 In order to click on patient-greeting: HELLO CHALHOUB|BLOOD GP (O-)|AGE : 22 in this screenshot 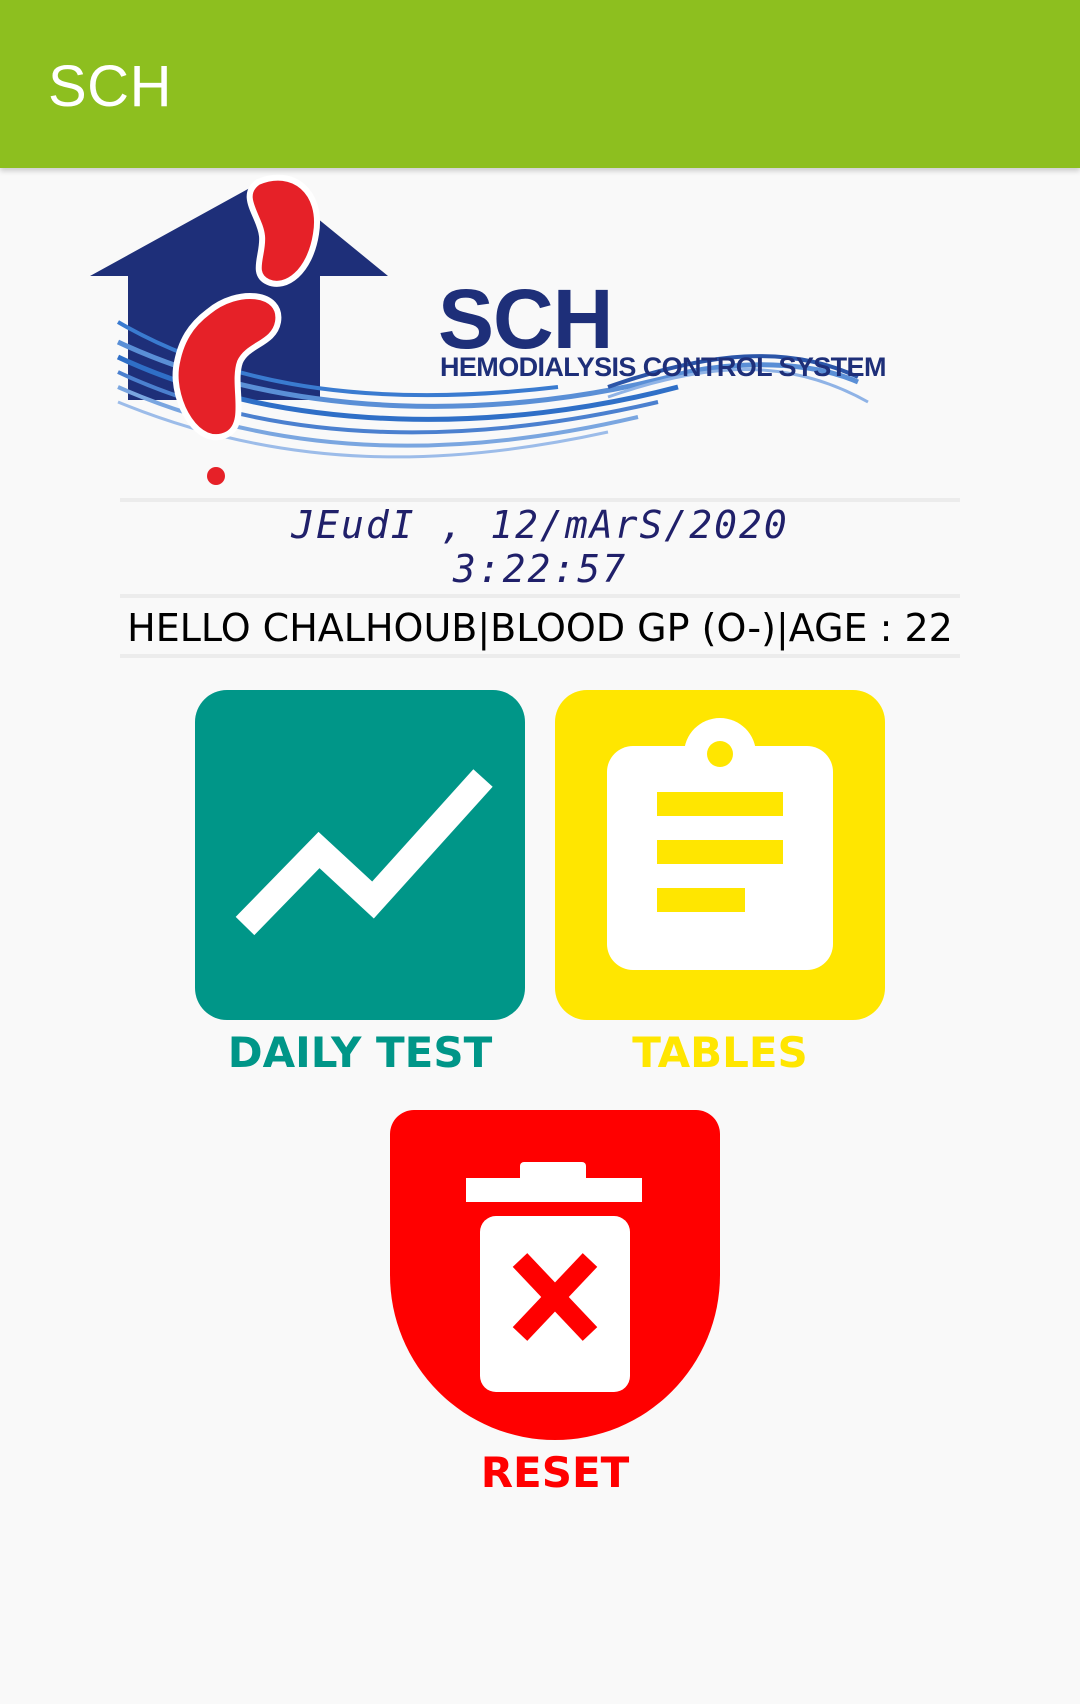, I will do `click(540, 628)`.